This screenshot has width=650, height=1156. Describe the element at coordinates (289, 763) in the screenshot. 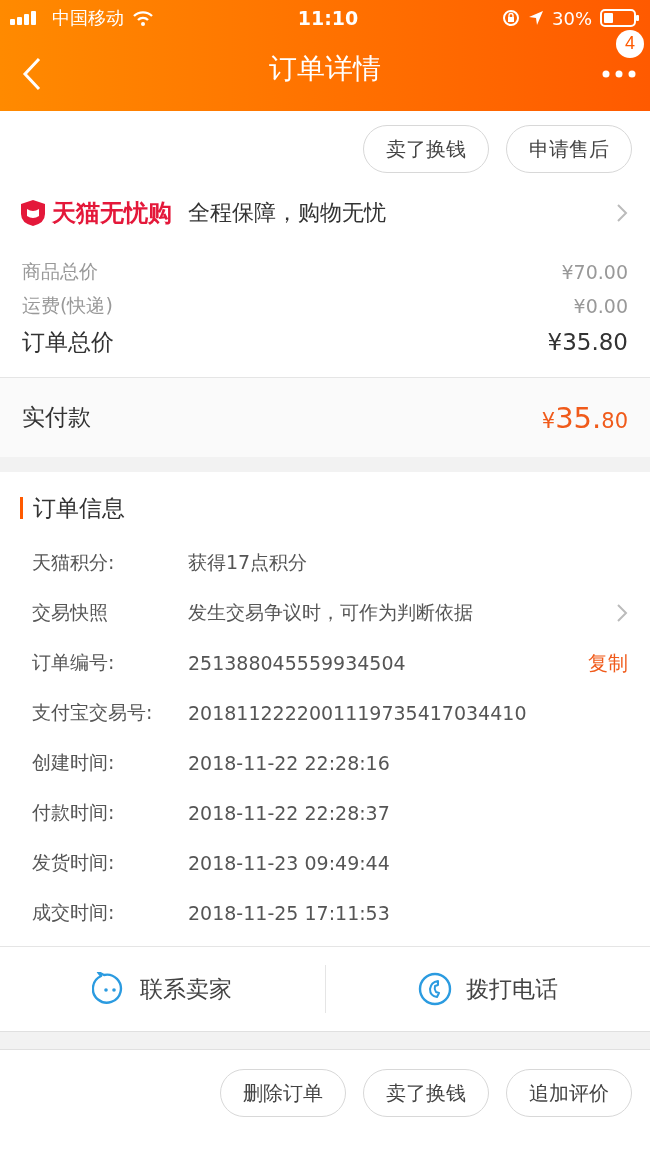

I see `info-value: 2018-11-22 22:28:16` at that location.